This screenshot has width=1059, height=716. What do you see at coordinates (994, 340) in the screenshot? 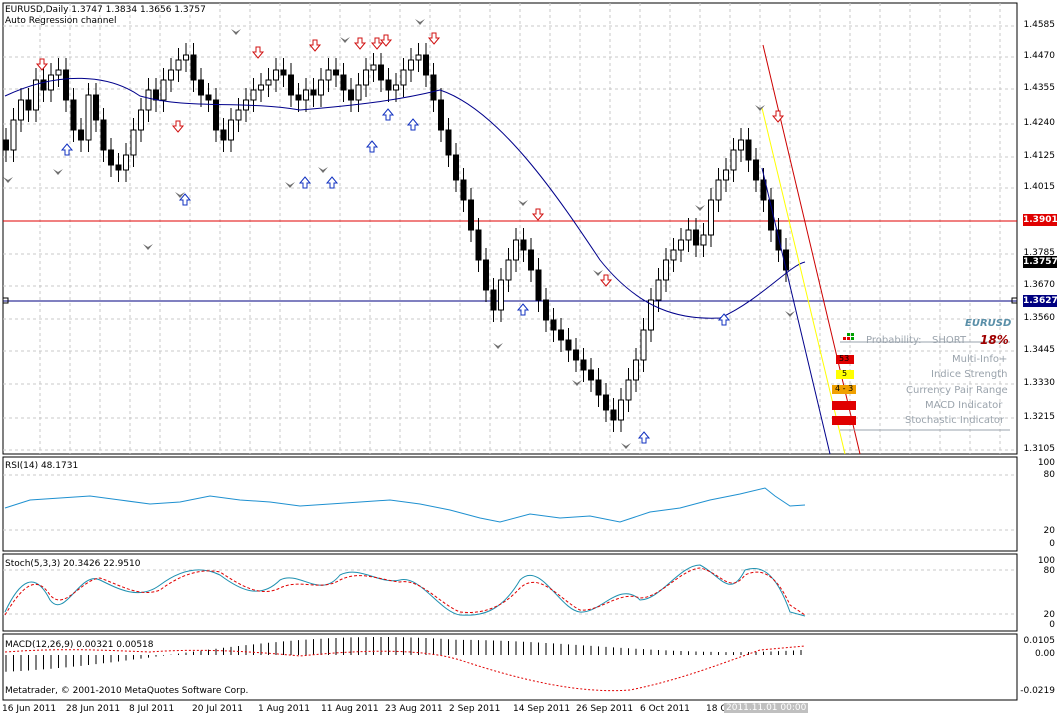
I see `probability-percent: 18%` at bounding box center [994, 340].